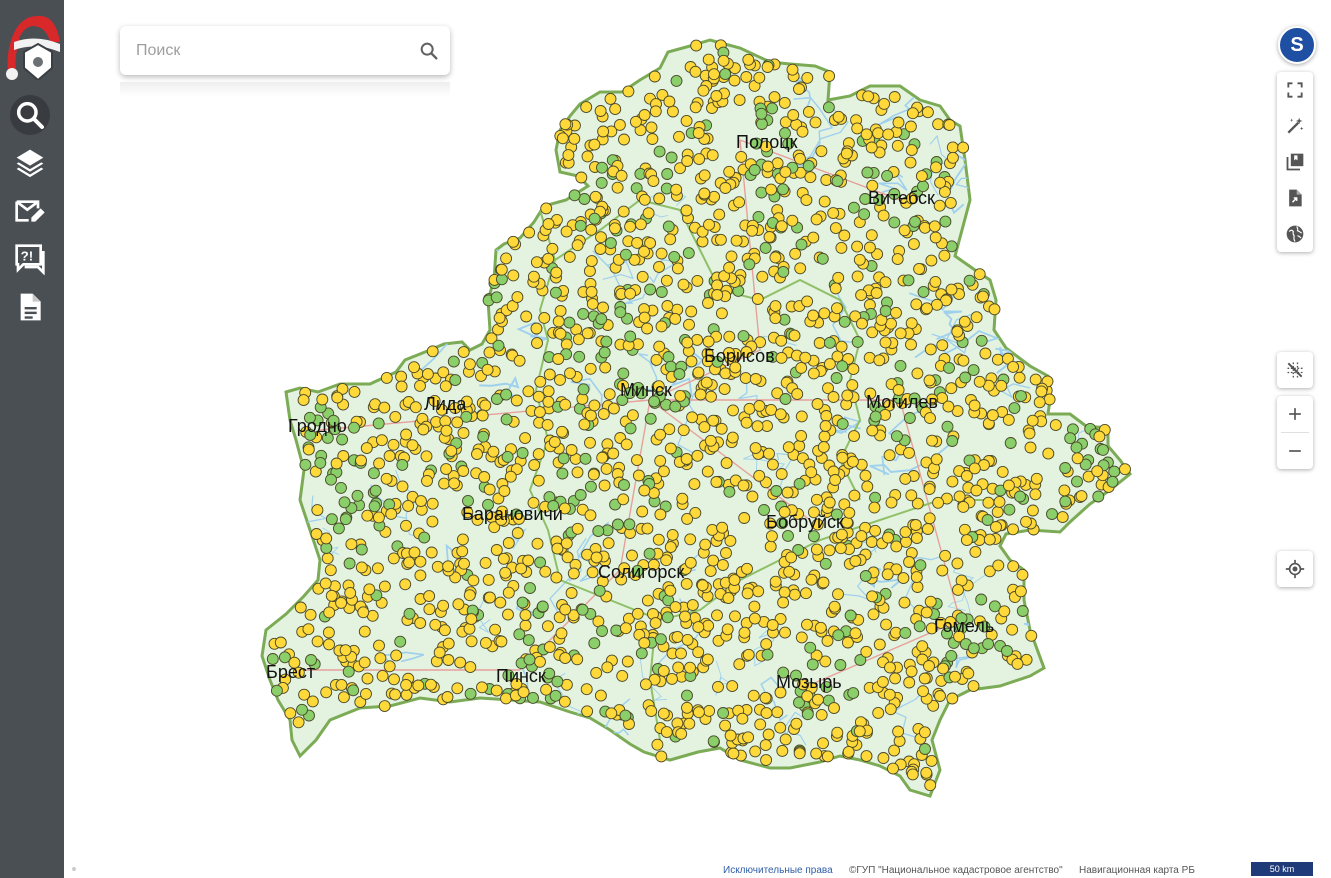  What do you see at coordinates (1295, 451) in the screenshot?
I see `zoom-out-button` at bounding box center [1295, 451].